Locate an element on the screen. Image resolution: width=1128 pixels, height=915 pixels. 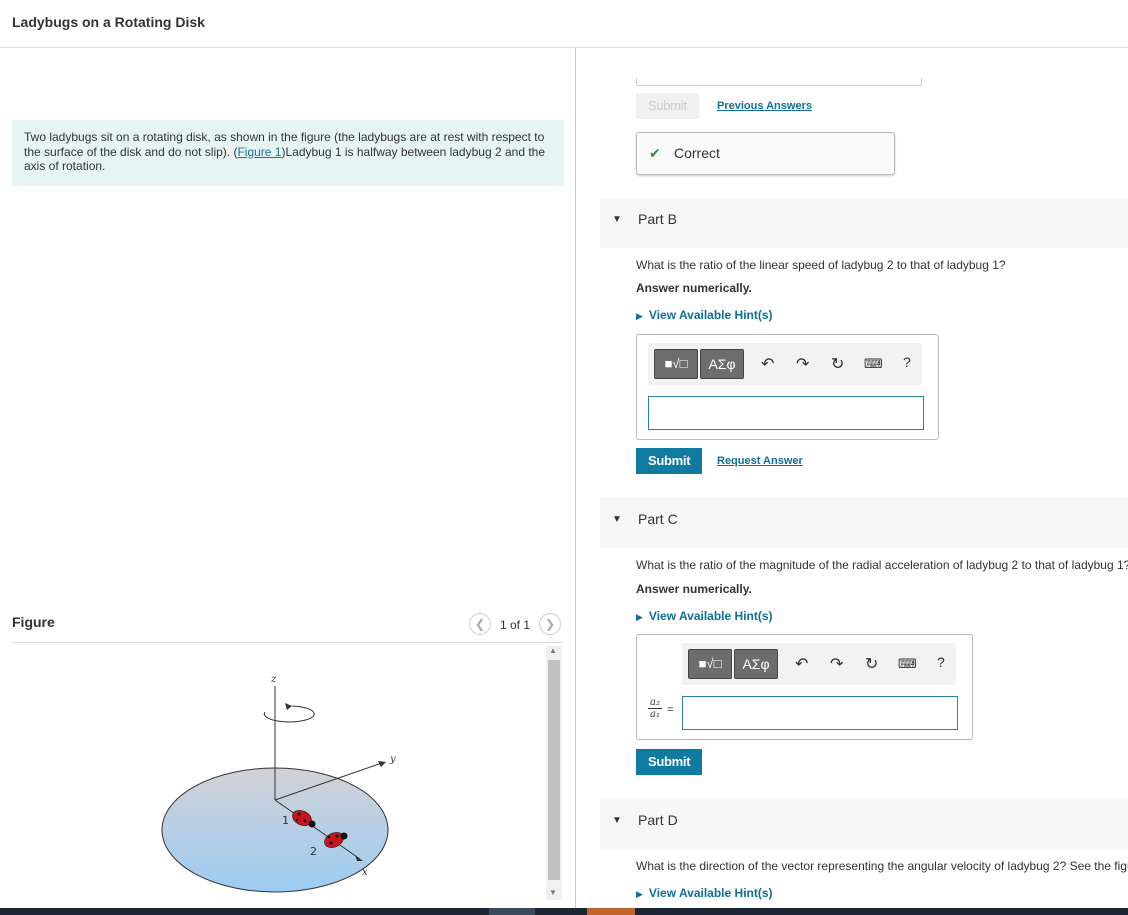
ratio-fraction: a₂ a₁ is located at coordinates (655, 709).